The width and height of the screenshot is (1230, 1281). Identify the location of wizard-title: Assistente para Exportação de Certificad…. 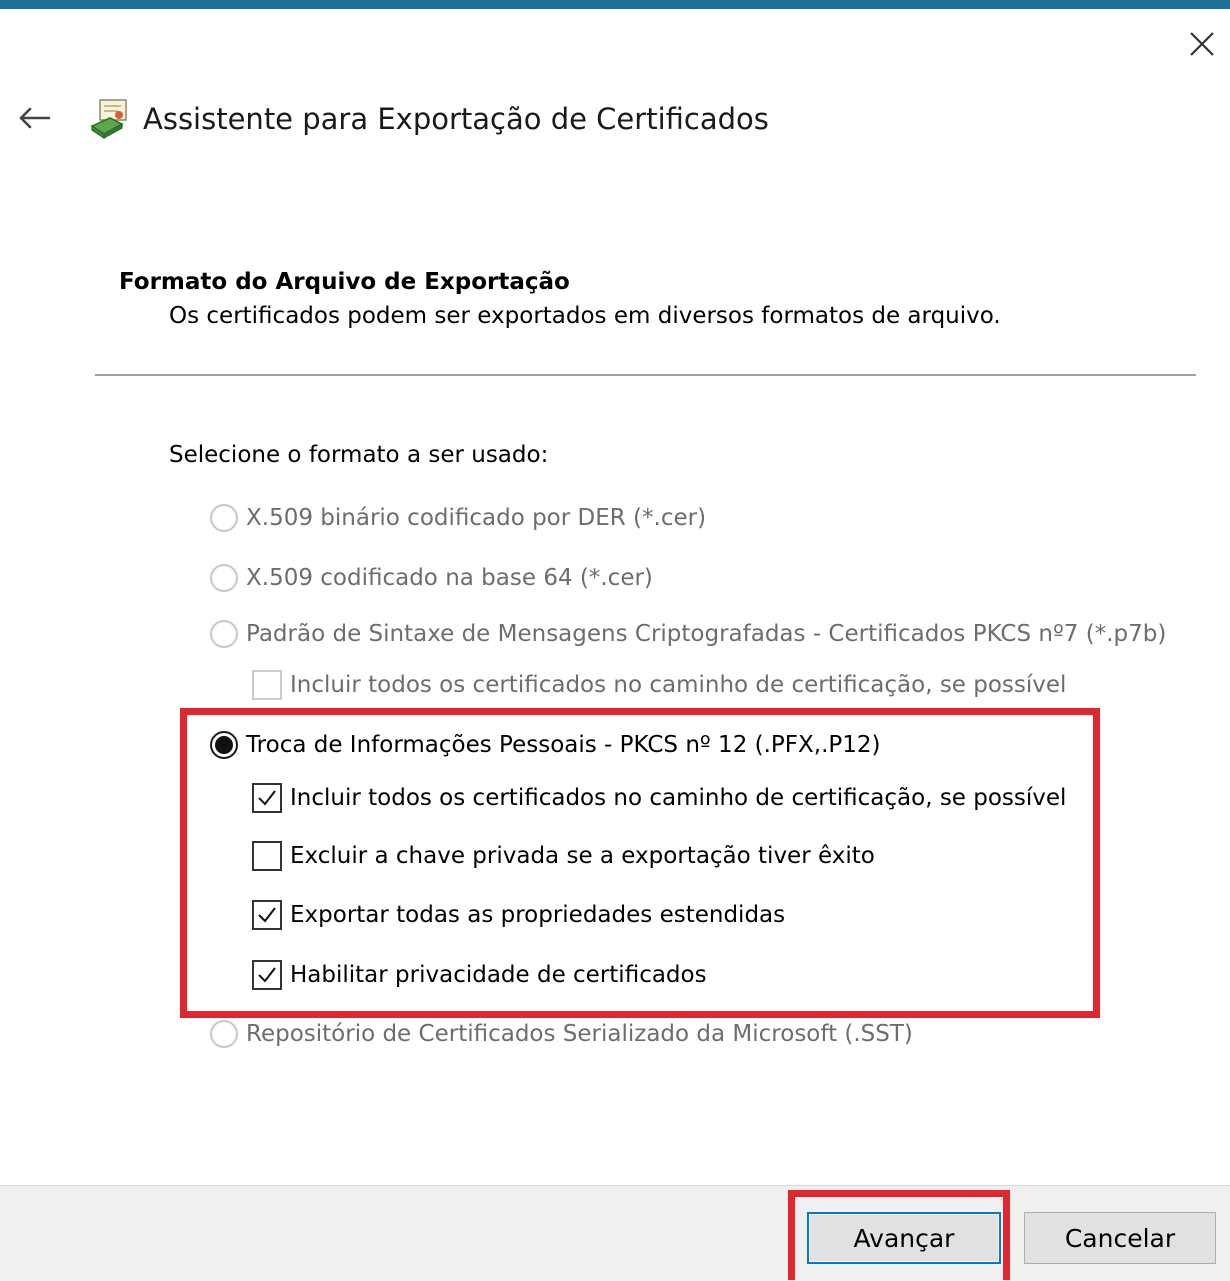
(456, 119).